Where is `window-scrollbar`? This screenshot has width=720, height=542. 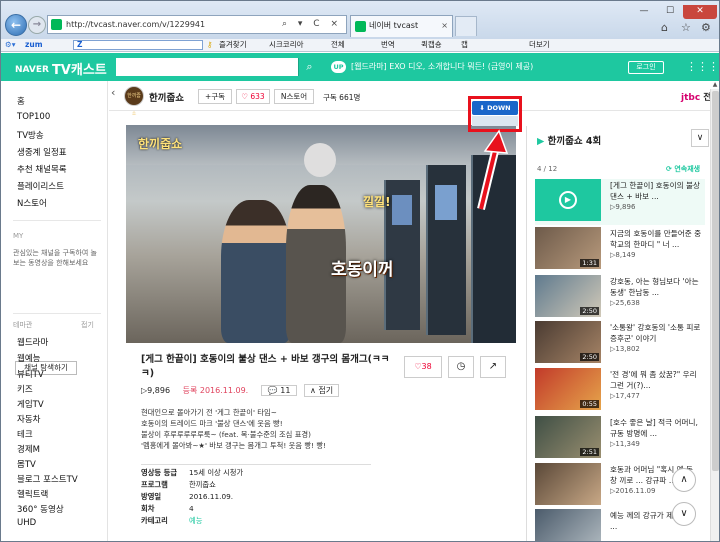
window-scrollbar is located at coordinates (714, 315).